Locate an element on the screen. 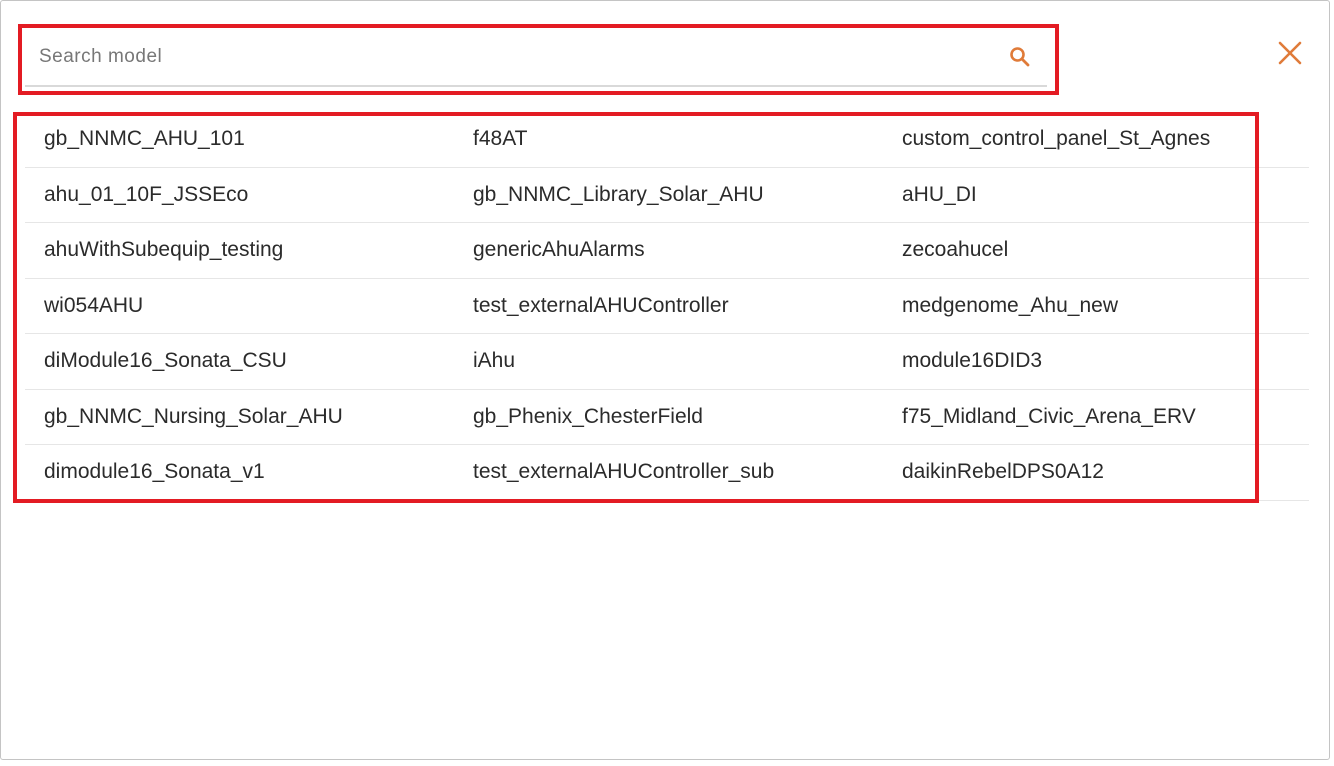  close-icon is located at coordinates (1290, 53).